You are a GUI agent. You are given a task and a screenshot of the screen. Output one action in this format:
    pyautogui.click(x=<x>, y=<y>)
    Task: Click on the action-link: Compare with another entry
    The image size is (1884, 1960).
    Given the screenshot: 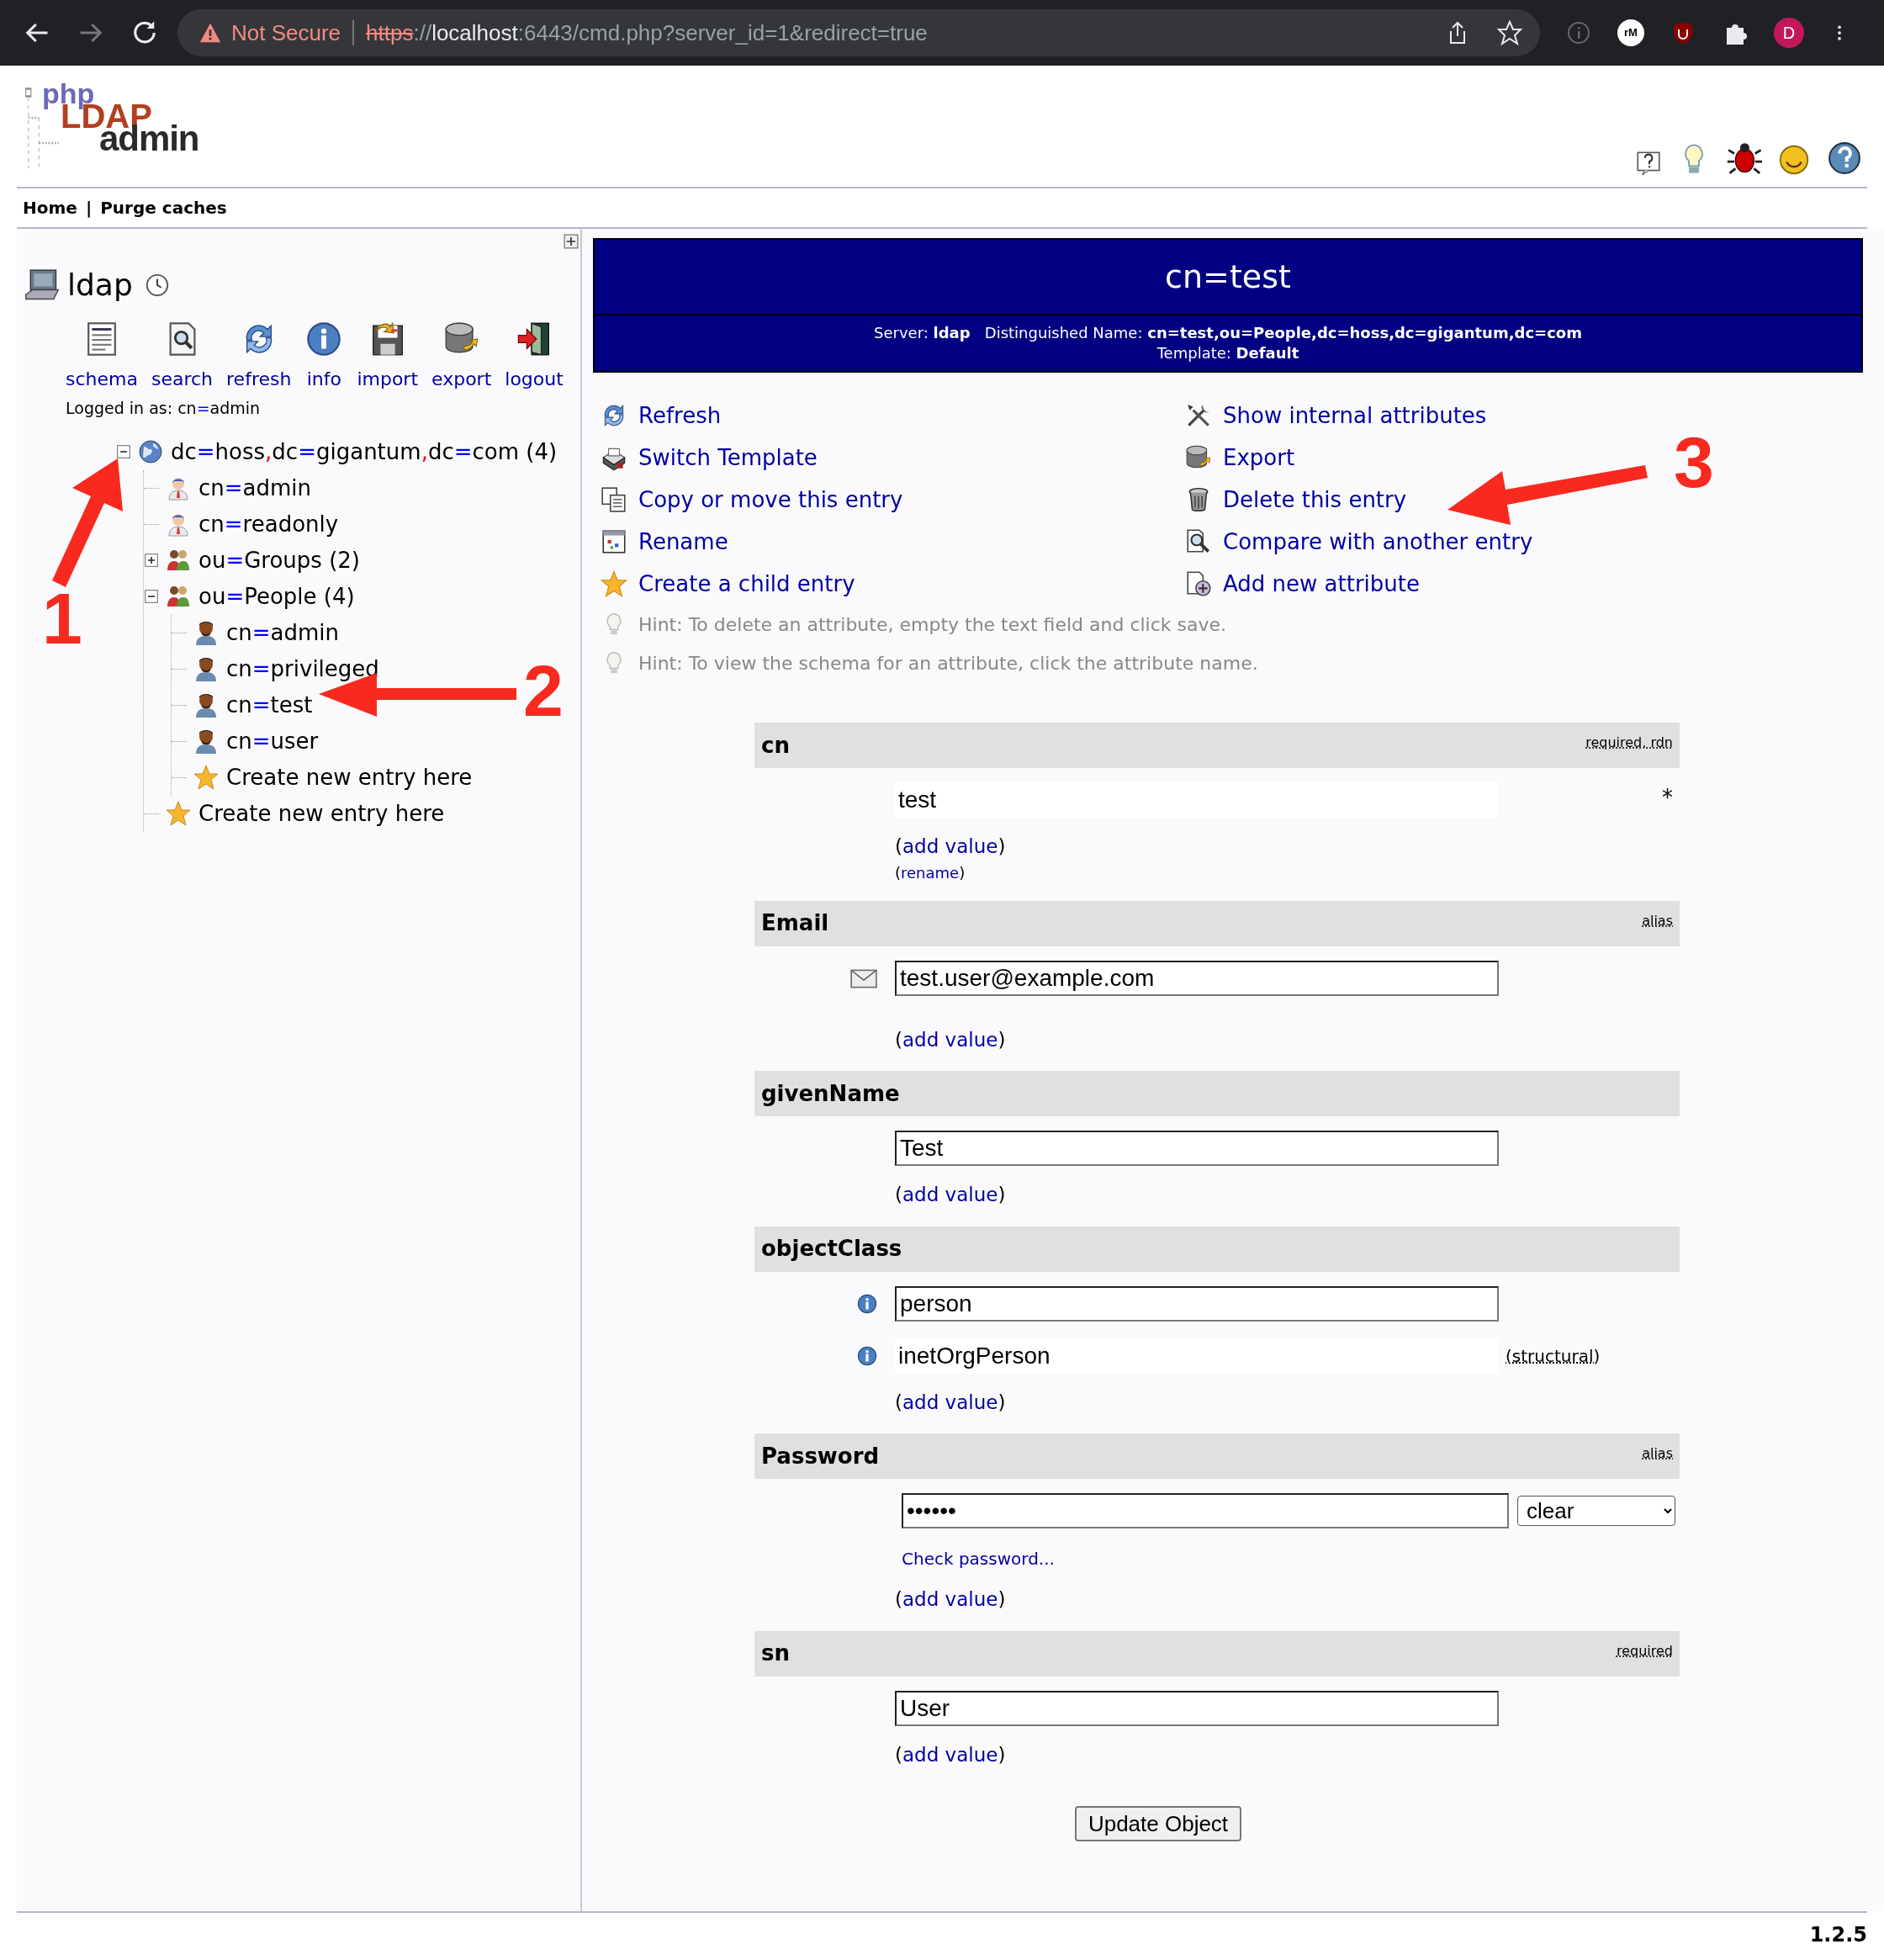 What is the action you would take?
    pyautogui.click(x=1378, y=542)
    